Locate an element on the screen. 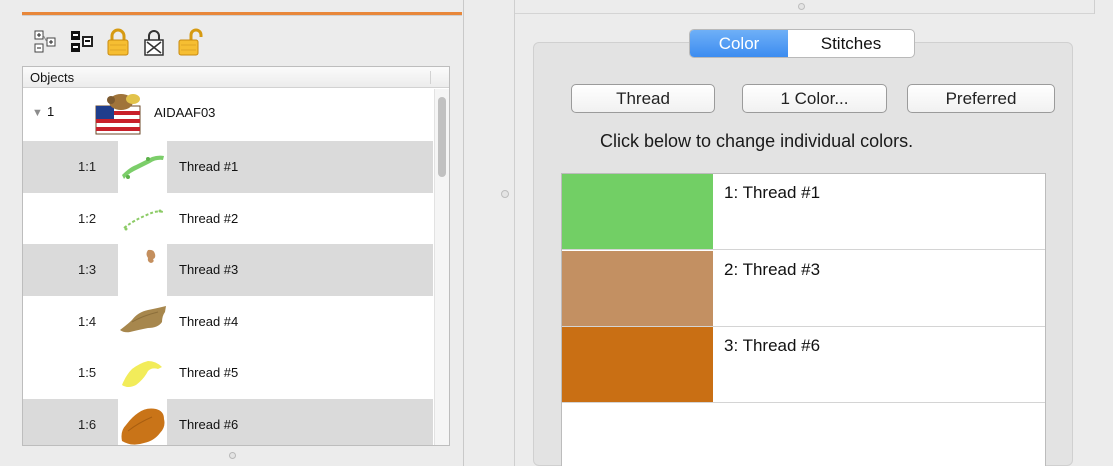 The height and width of the screenshot is (466, 1113). preferred-button: Preferred is located at coordinates (981, 98).